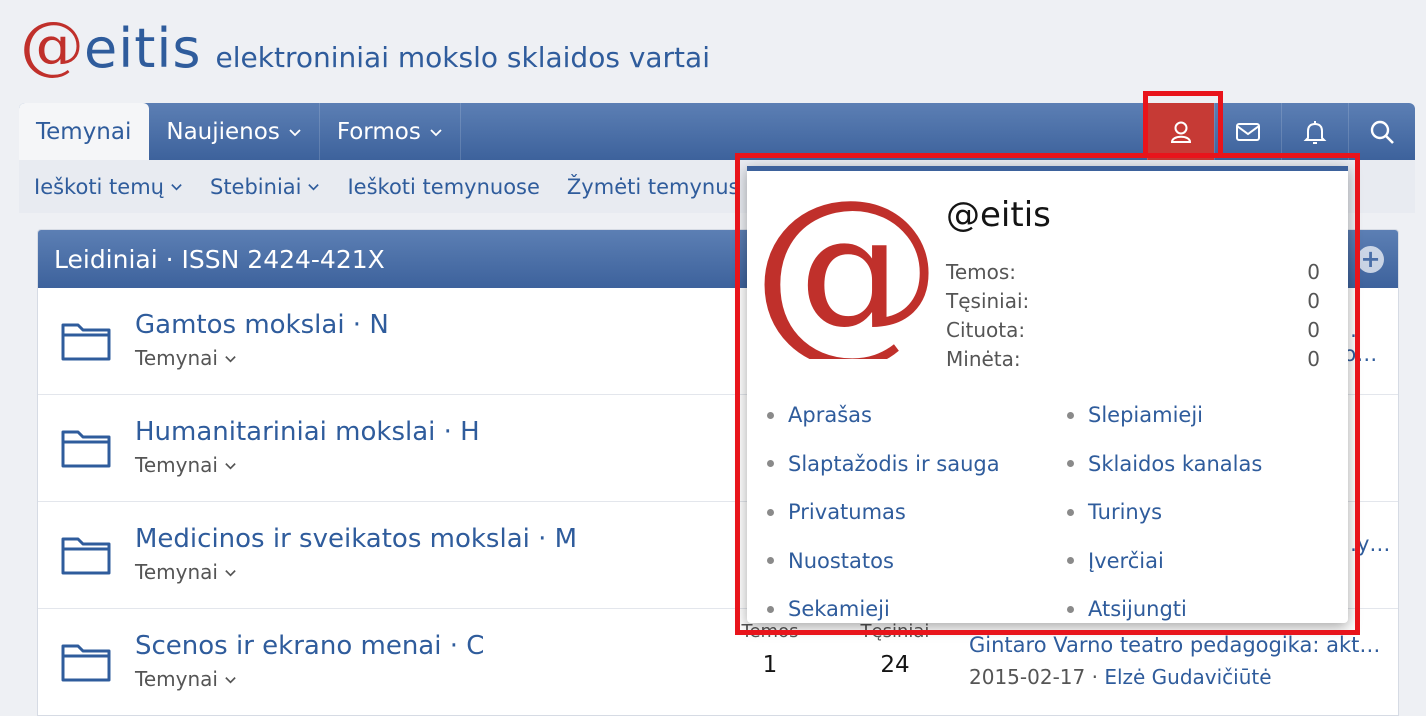 The height and width of the screenshot is (716, 1426). I want to click on mail-icon, so click(1248, 131).